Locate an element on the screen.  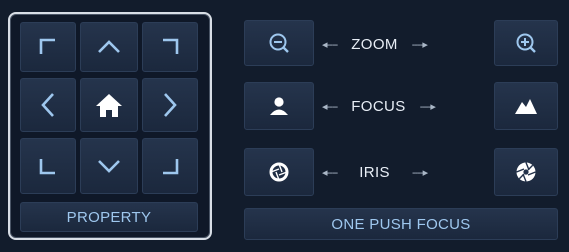
up-button is located at coordinates (109, 47).